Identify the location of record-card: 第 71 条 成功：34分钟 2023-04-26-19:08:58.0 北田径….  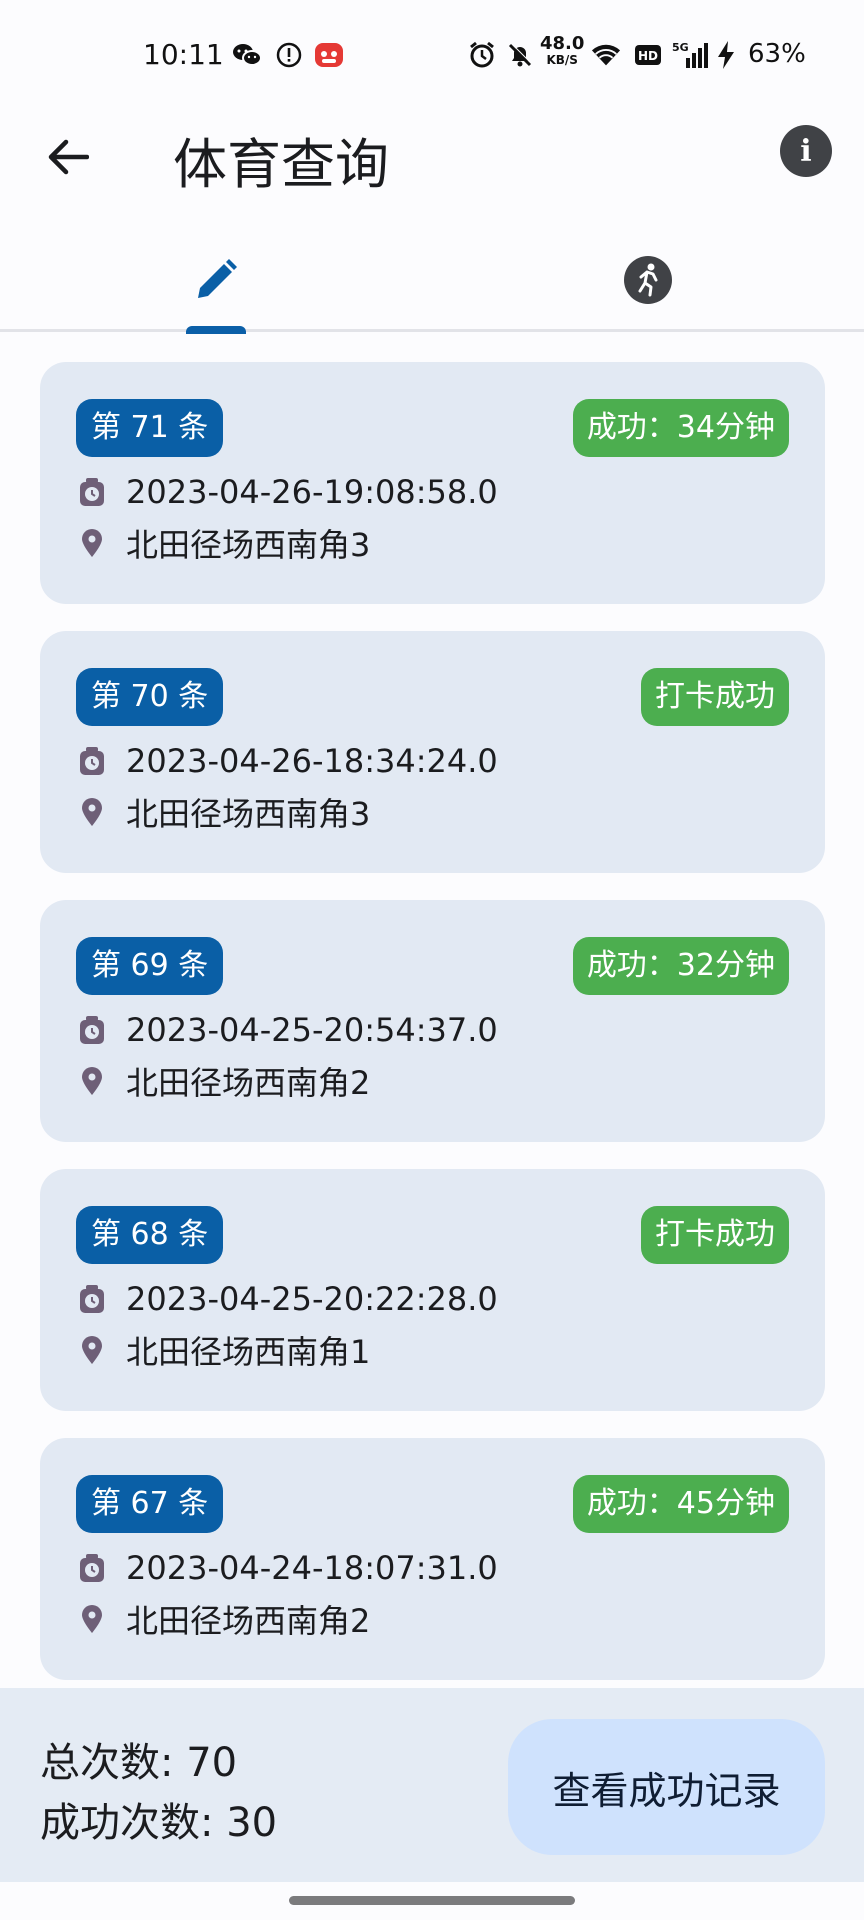
(432, 483).